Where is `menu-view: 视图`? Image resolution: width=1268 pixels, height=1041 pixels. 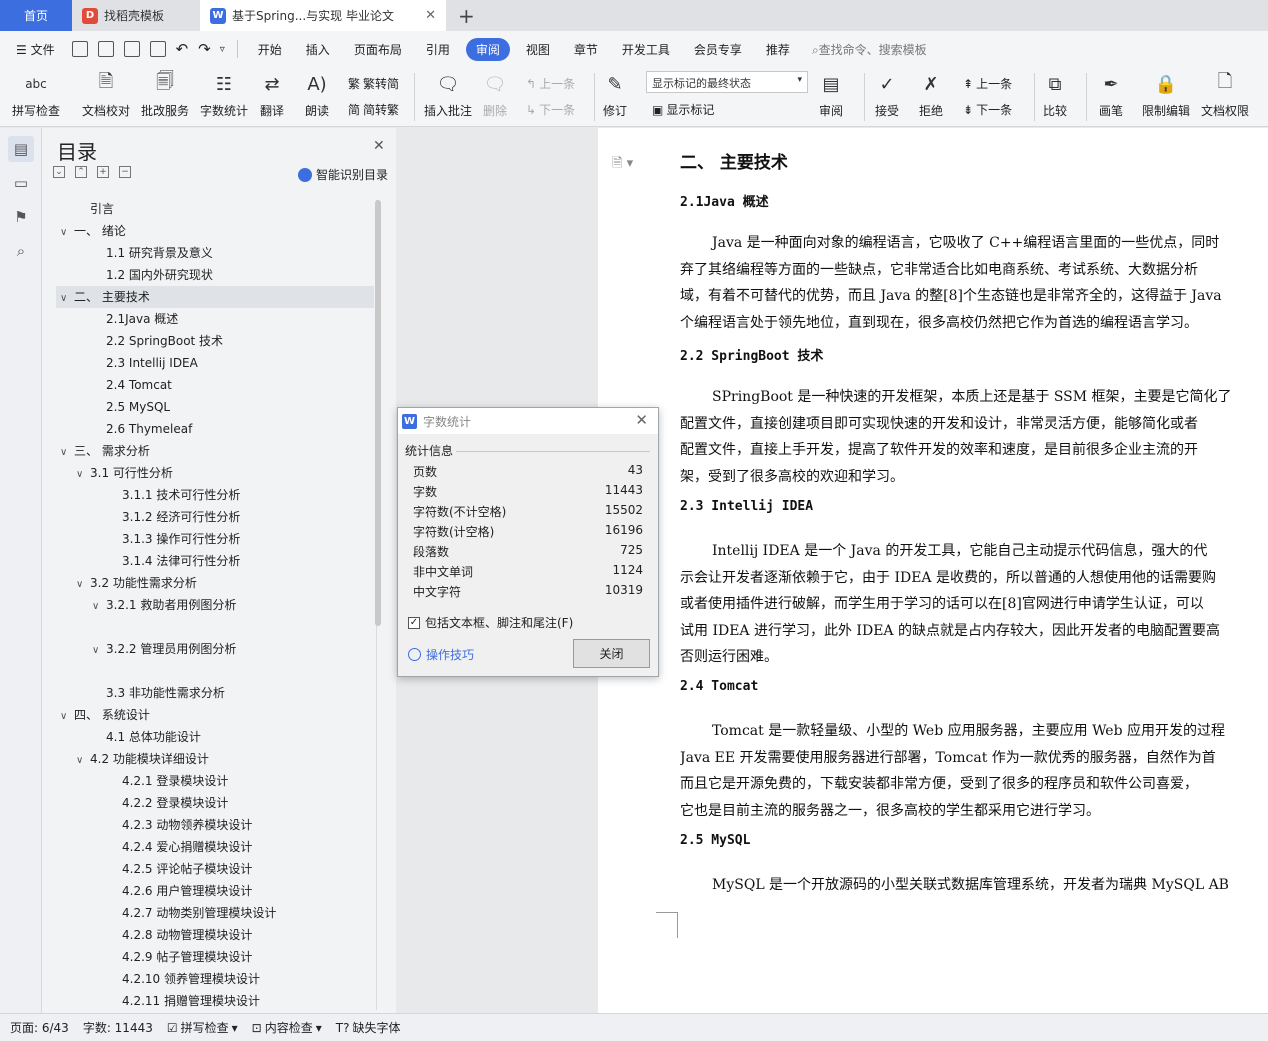 menu-view: 视图 is located at coordinates (538, 49).